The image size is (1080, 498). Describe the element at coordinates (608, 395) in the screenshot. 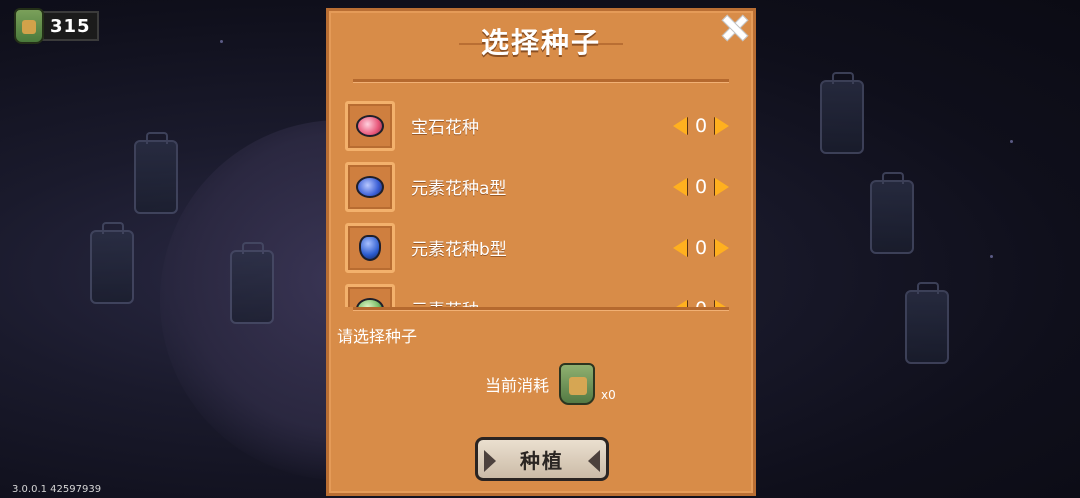

I see `consume-count: x0` at that location.